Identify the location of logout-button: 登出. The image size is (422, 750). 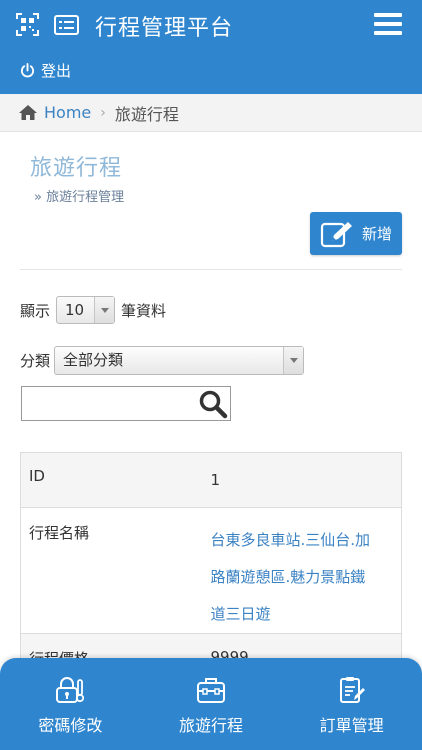
(45, 70).